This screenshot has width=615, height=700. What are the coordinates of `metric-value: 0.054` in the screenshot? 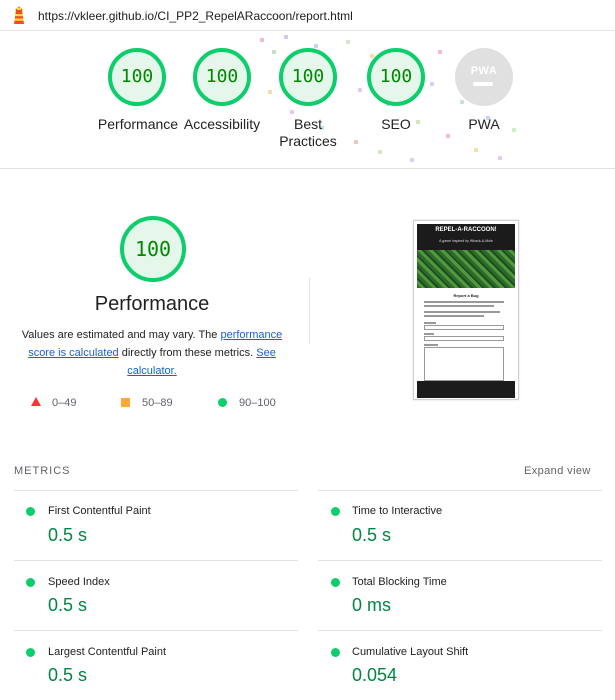 It's located at (375, 675).